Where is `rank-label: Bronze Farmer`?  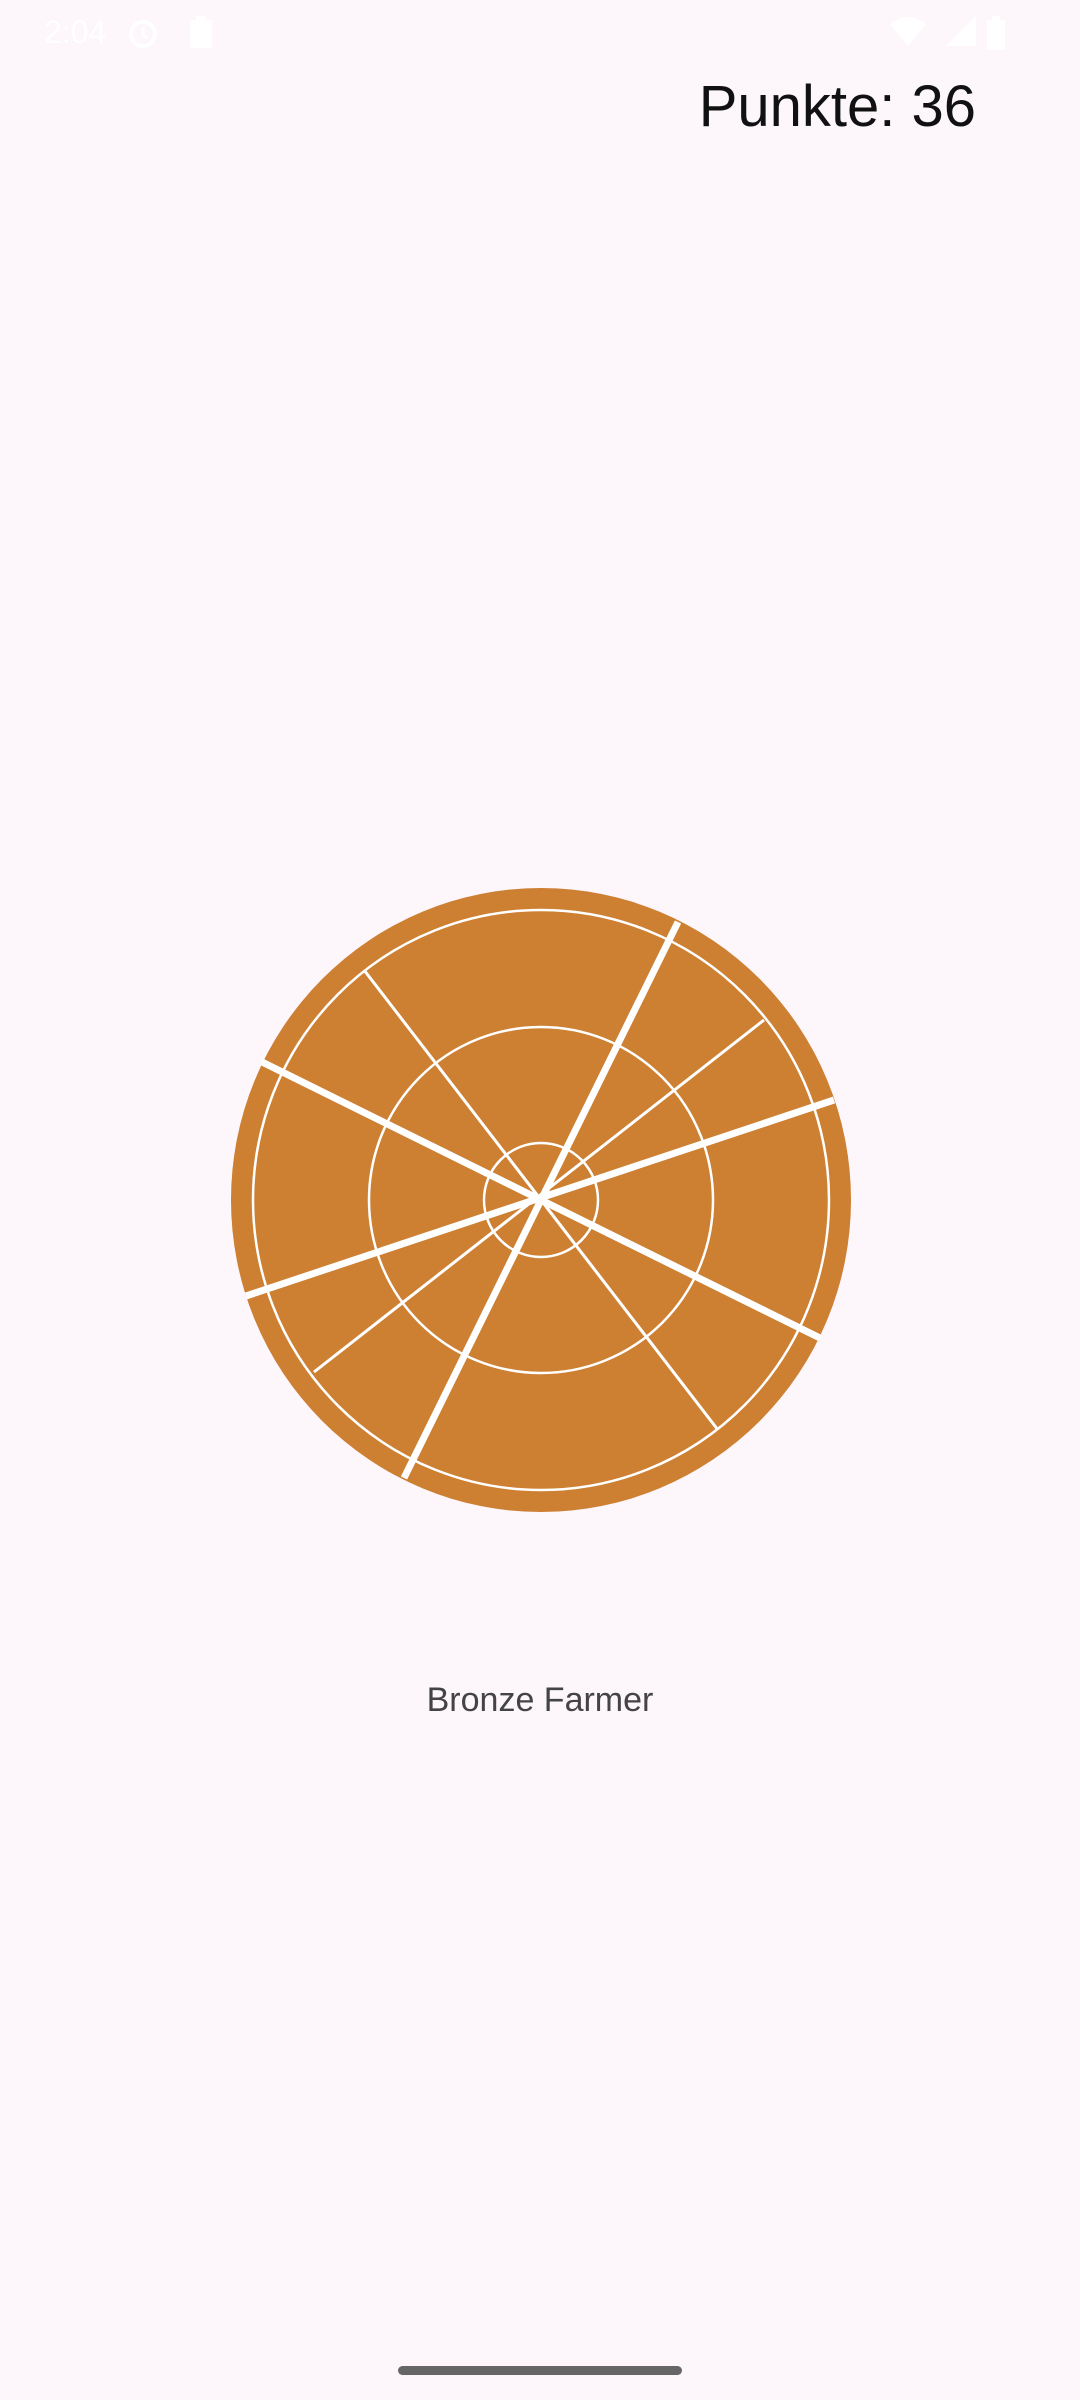 rank-label: Bronze Farmer is located at coordinates (540, 1700).